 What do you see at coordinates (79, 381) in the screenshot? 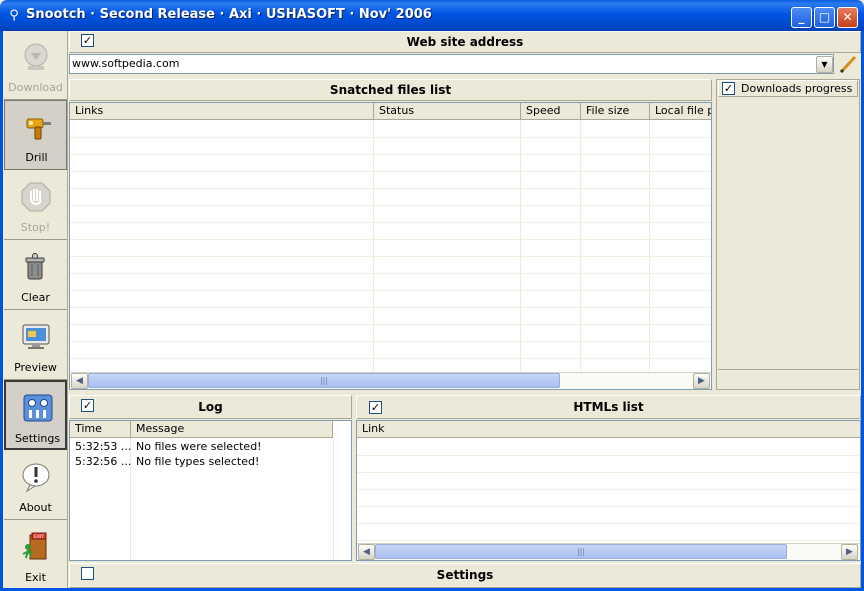
I see `scroll-left-arrow: ◀` at bounding box center [79, 381].